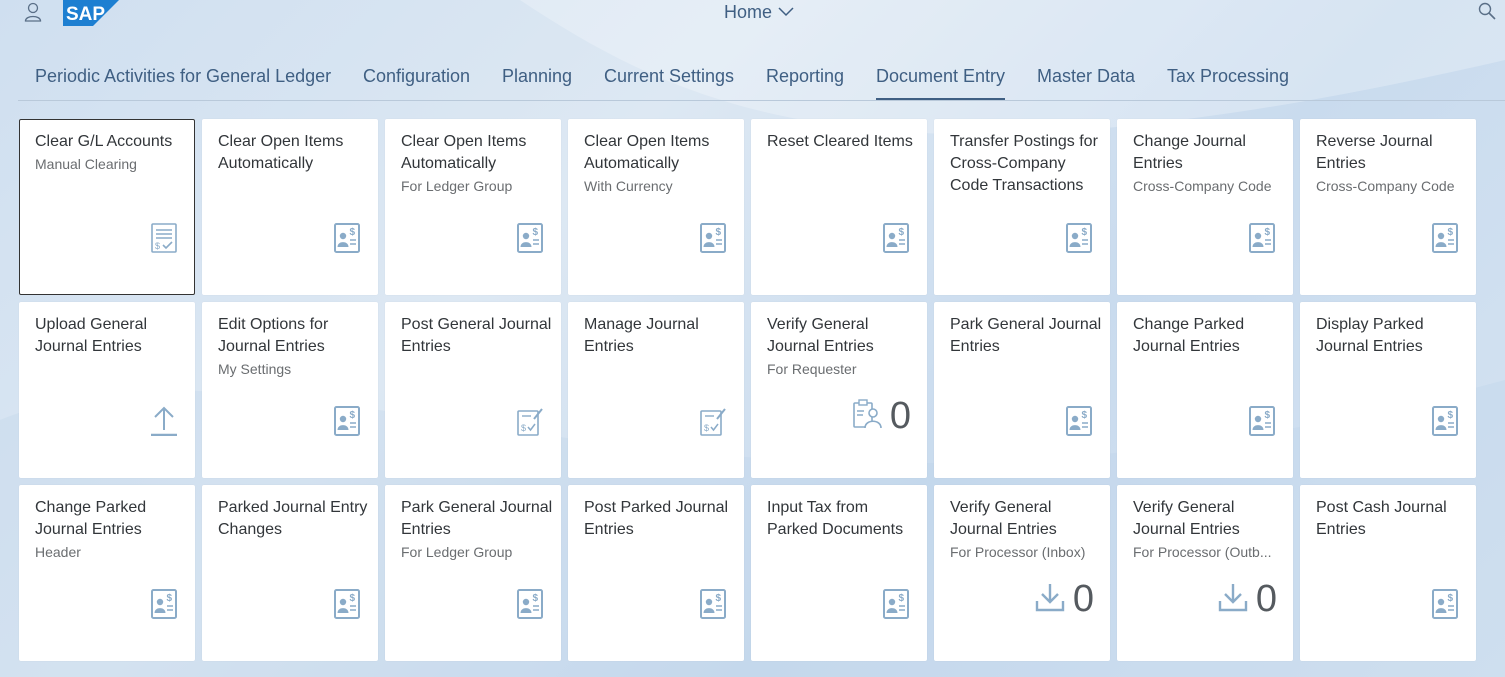 Image resolution: width=1505 pixels, height=677 pixels. I want to click on tab-reporting: Reporting, so click(805, 82).